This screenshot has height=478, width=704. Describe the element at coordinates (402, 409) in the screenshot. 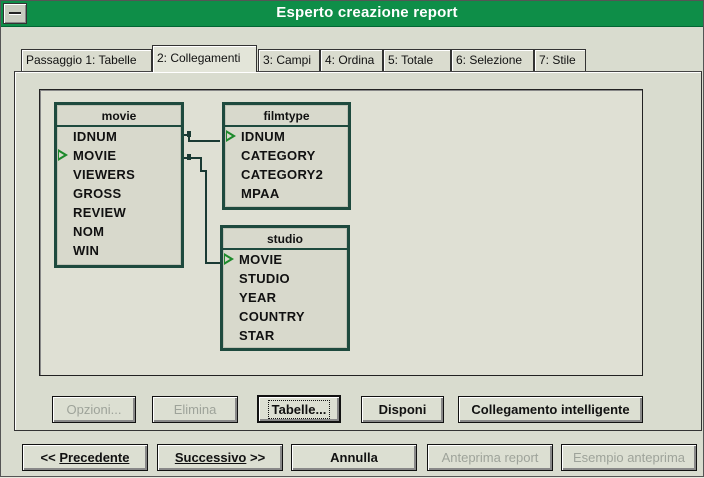

I see `disponi-button: Disponi` at that location.